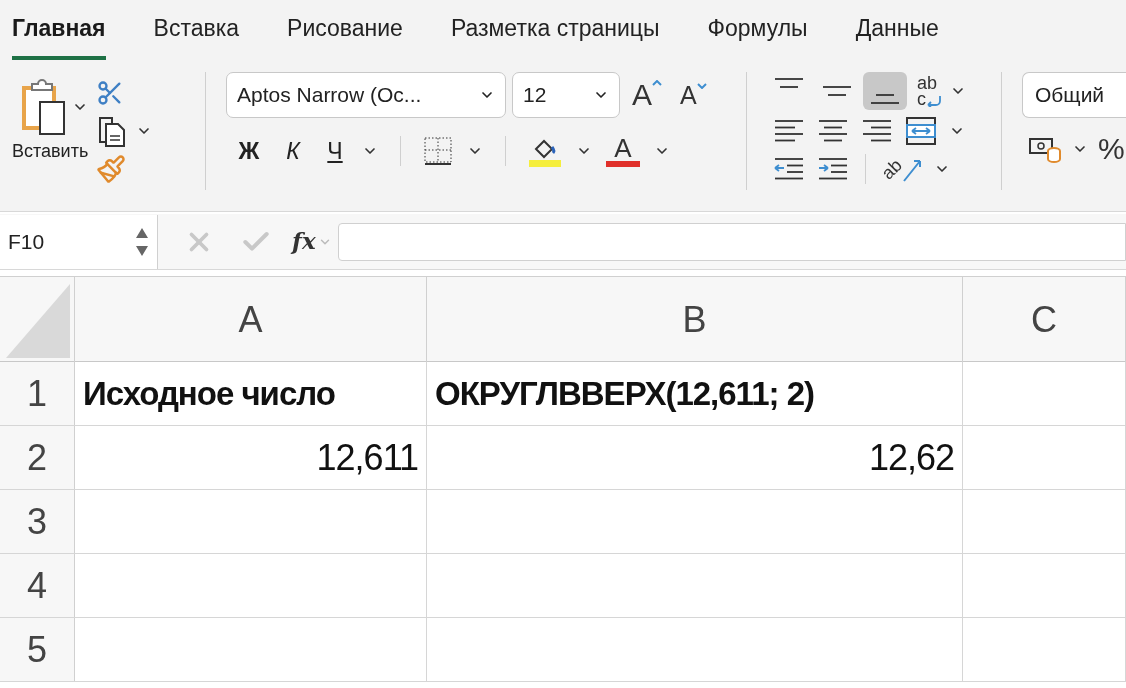  What do you see at coordinates (293, 151) in the screenshot?
I see `italic-button: К` at bounding box center [293, 151].